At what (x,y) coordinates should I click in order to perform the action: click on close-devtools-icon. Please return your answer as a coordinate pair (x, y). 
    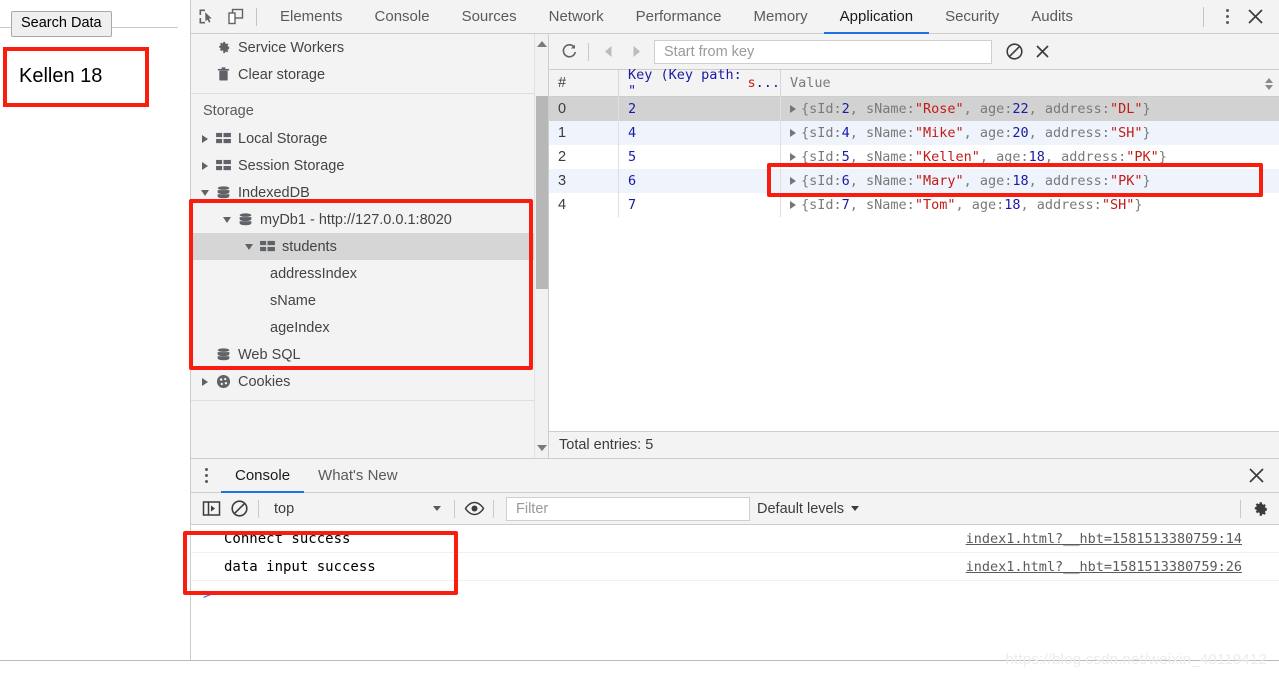
    Looking at the image, I should click on (1255, 17).